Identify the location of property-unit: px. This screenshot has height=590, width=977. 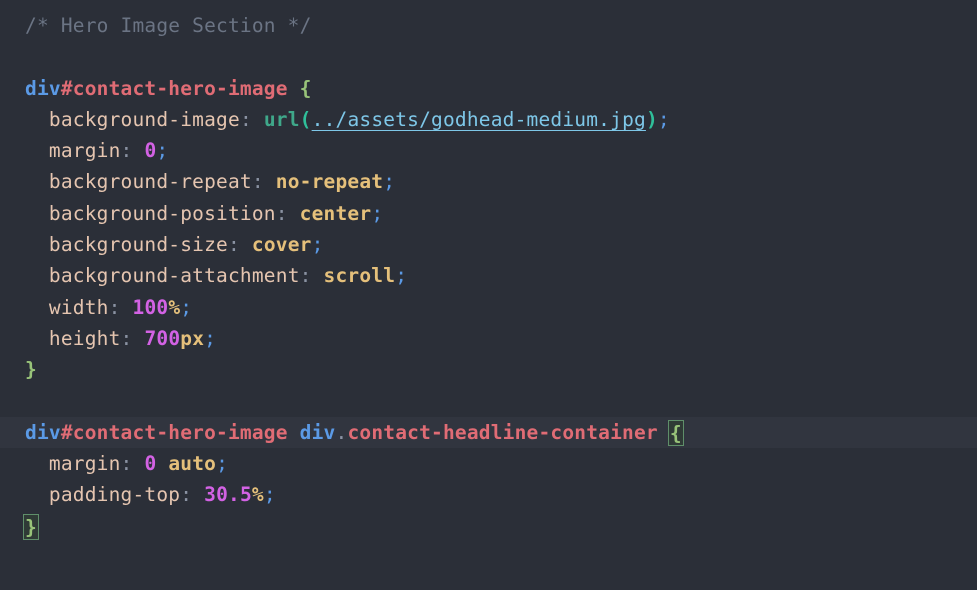
(192, 338).